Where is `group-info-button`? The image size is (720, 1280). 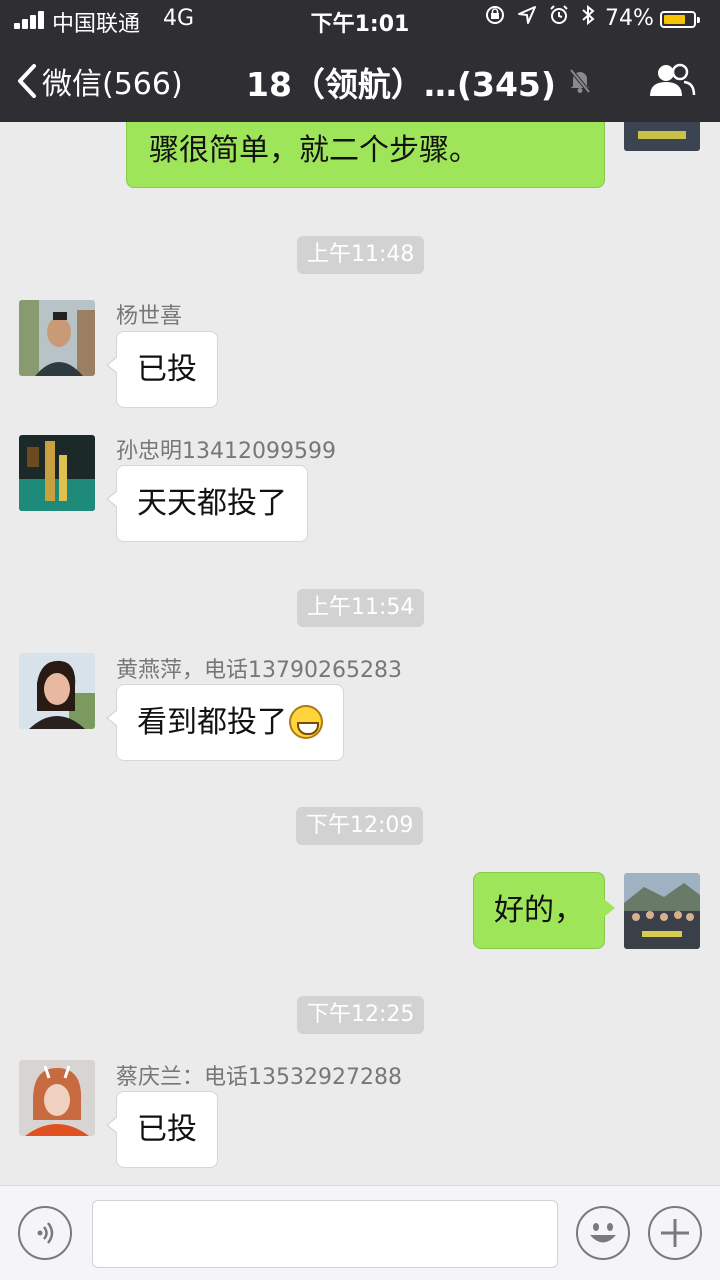
group-info-button is located at coordinates (672, 82).